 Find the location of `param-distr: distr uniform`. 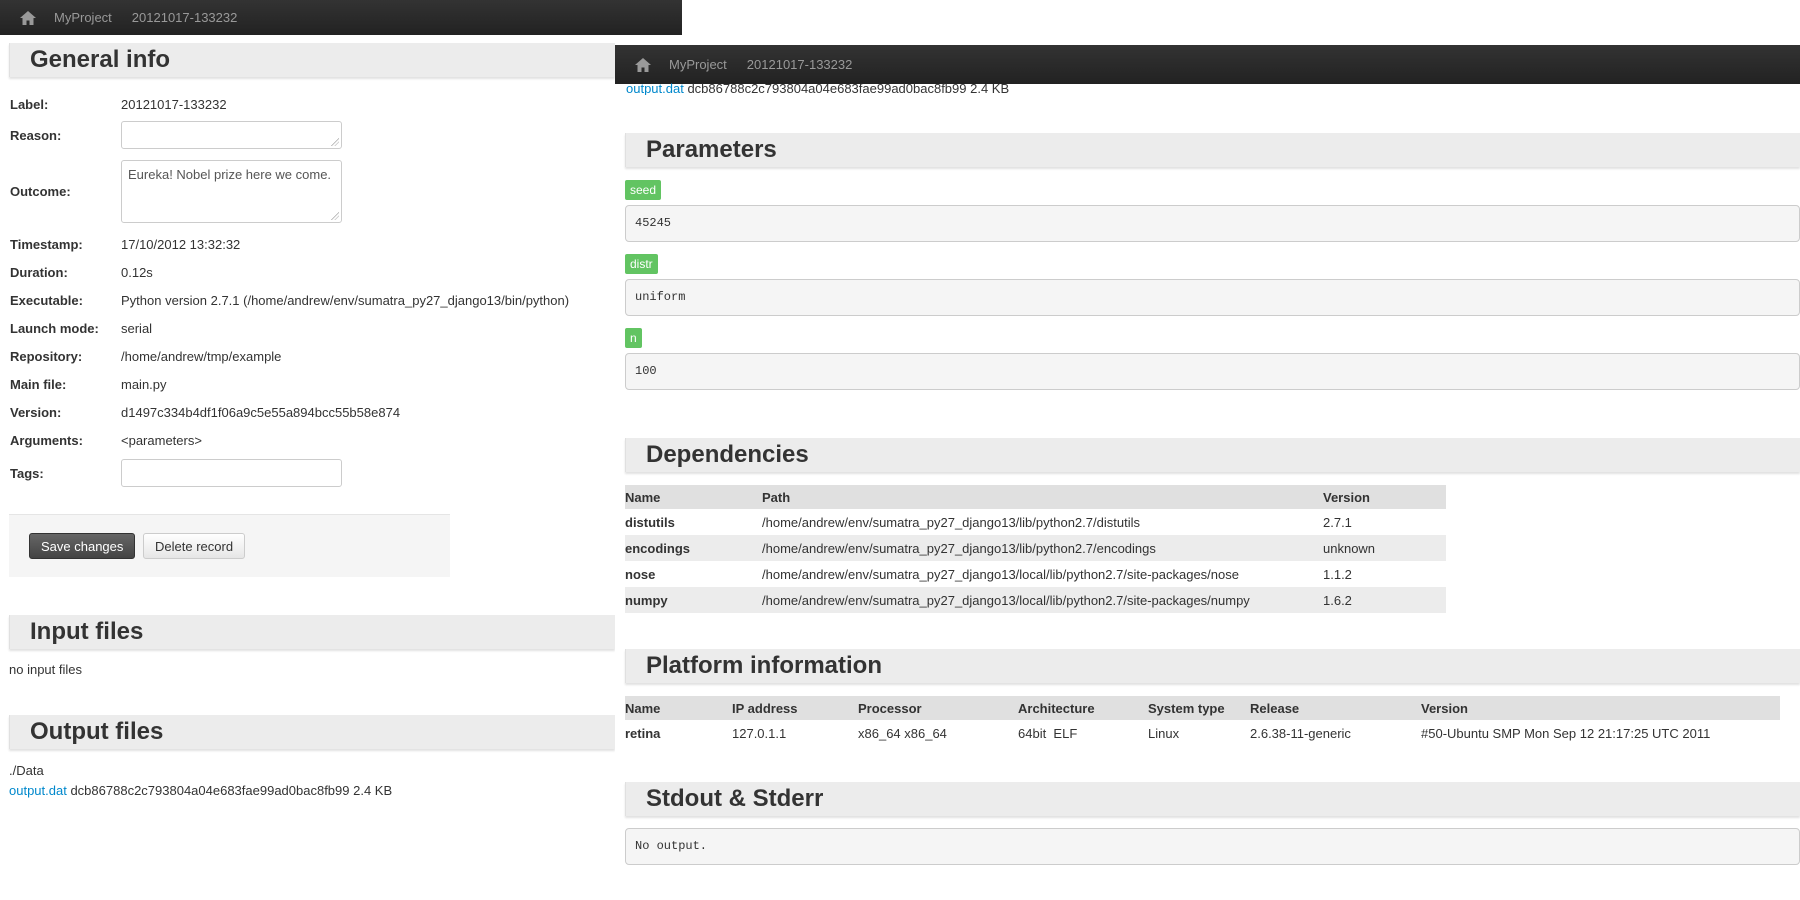

param-distr: distr uniform is located at coordinates (1212, 285).